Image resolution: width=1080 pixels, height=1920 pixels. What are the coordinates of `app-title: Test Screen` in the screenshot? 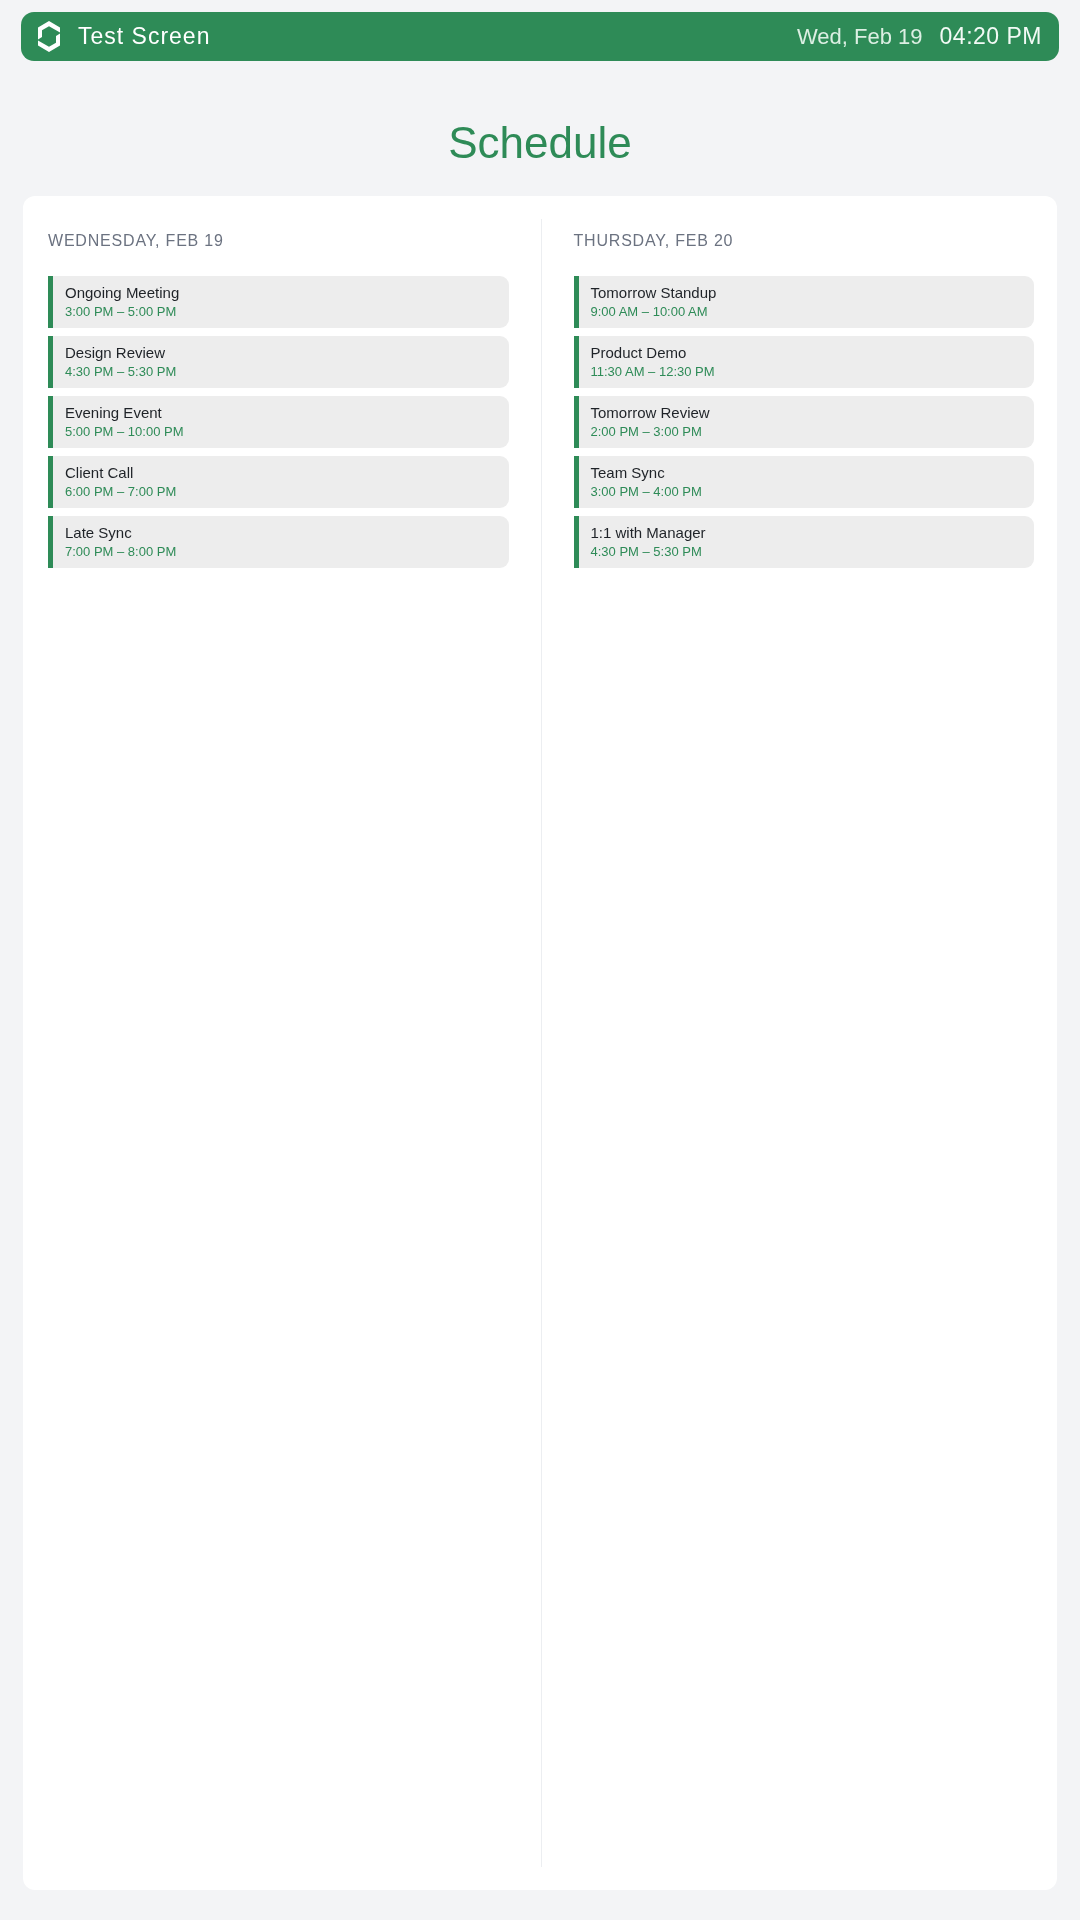 It's located at (144, 36).